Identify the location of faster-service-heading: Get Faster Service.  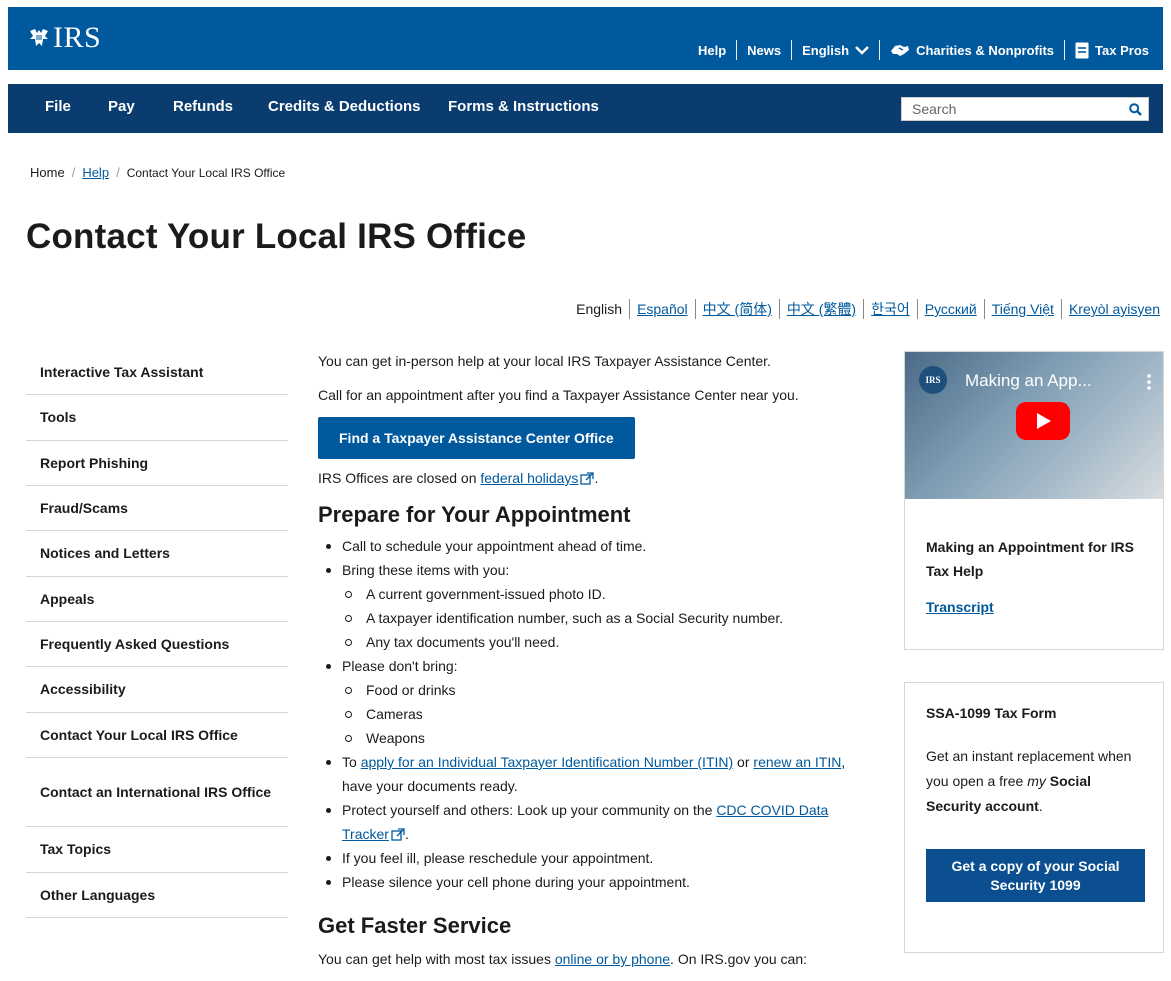
(415, 925).